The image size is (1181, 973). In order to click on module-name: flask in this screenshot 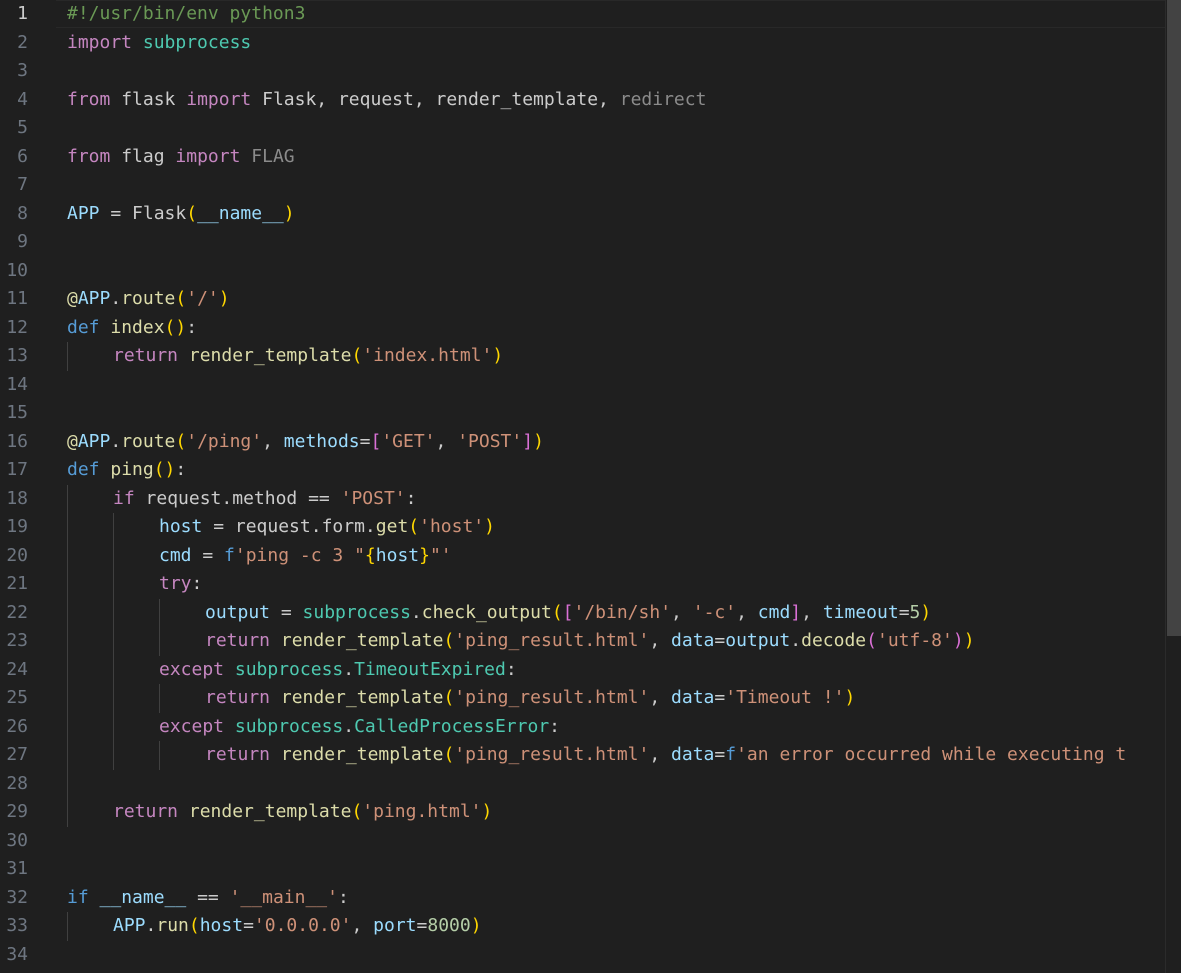, I will do `click(148, 99)`.